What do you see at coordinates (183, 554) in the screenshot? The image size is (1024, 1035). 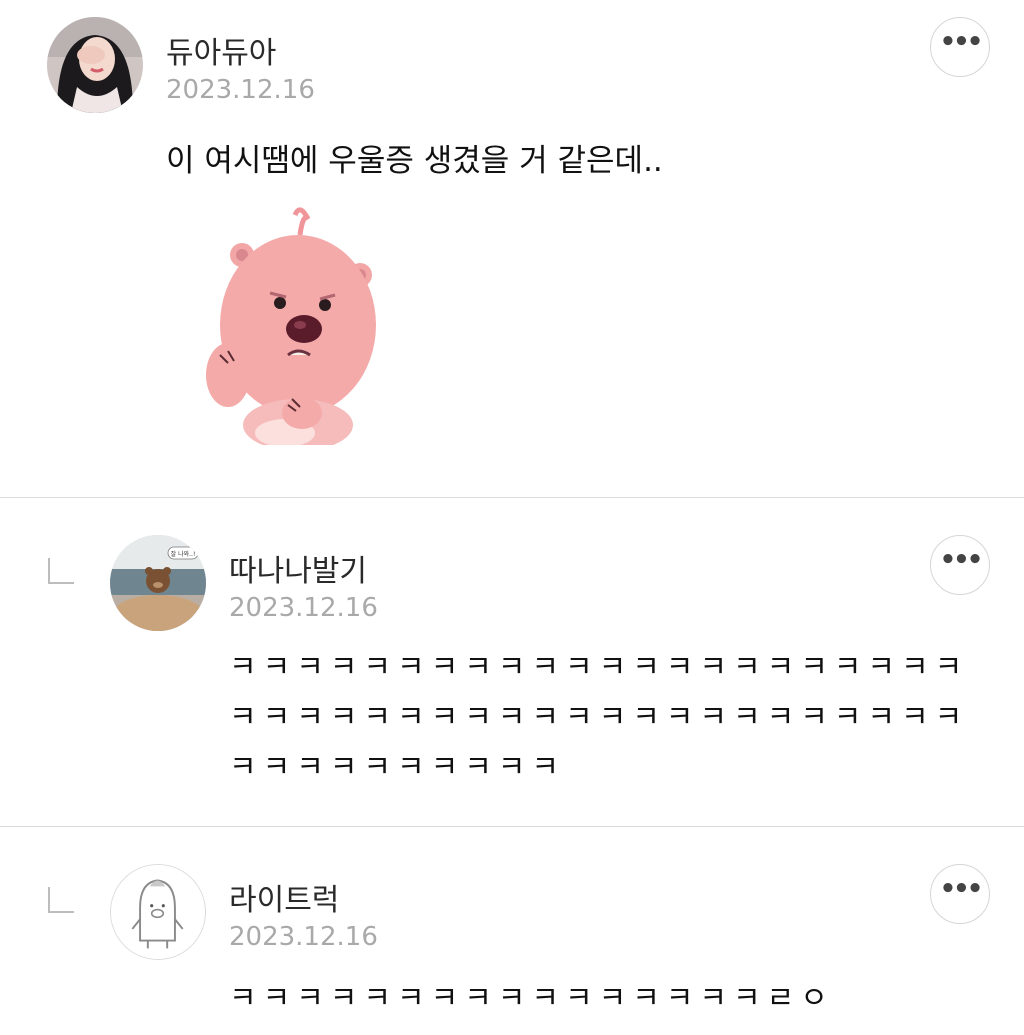 I see `avatar-caption: 잘 나와..!` at bounding box center [183, 554].